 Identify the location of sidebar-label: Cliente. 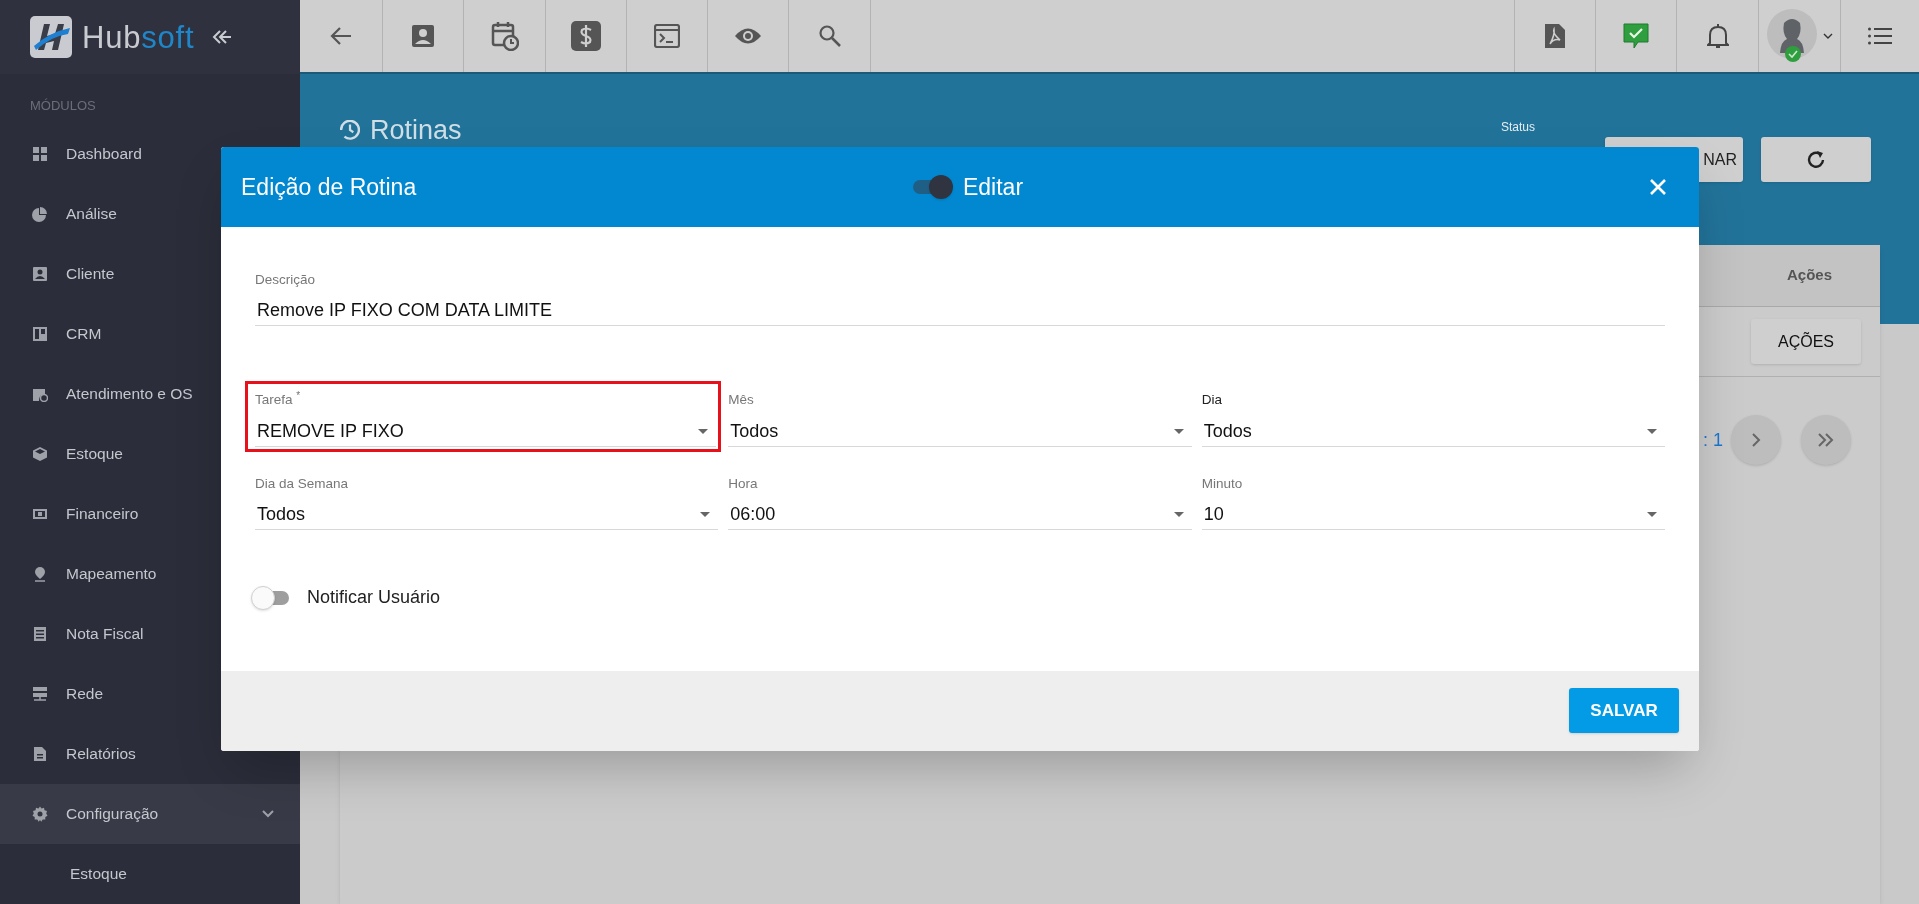
(90, 273).